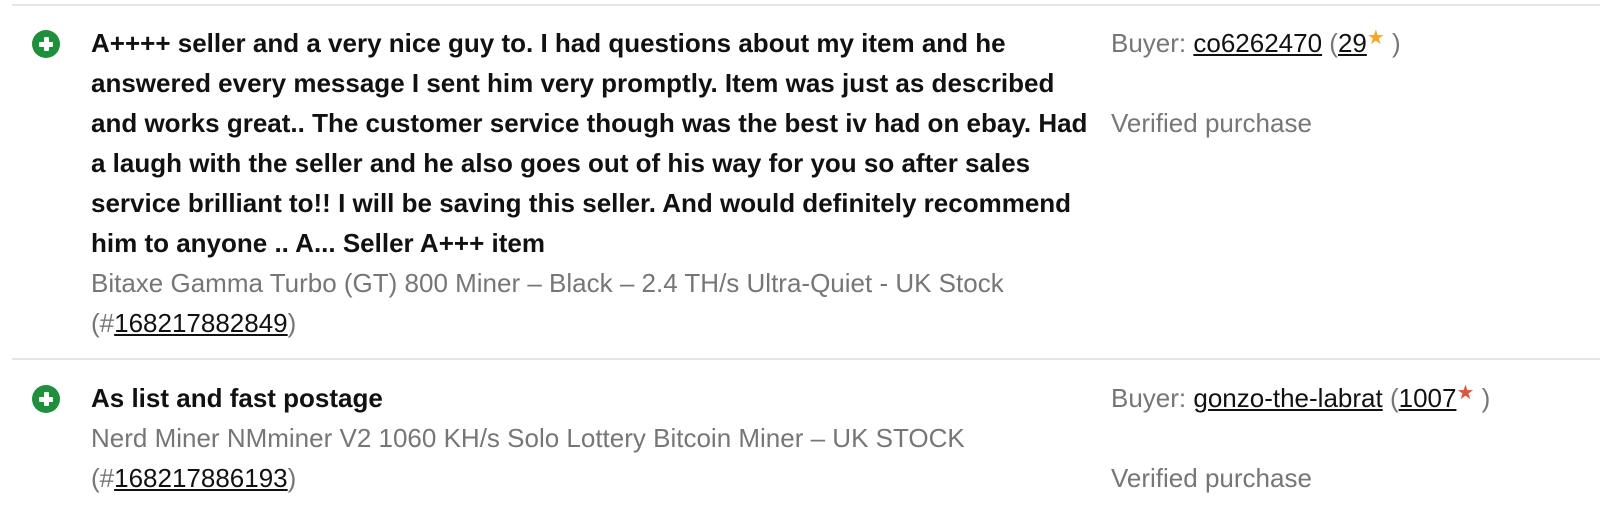  I want to click on buyer-score-link: 29, so click(1352, 43).